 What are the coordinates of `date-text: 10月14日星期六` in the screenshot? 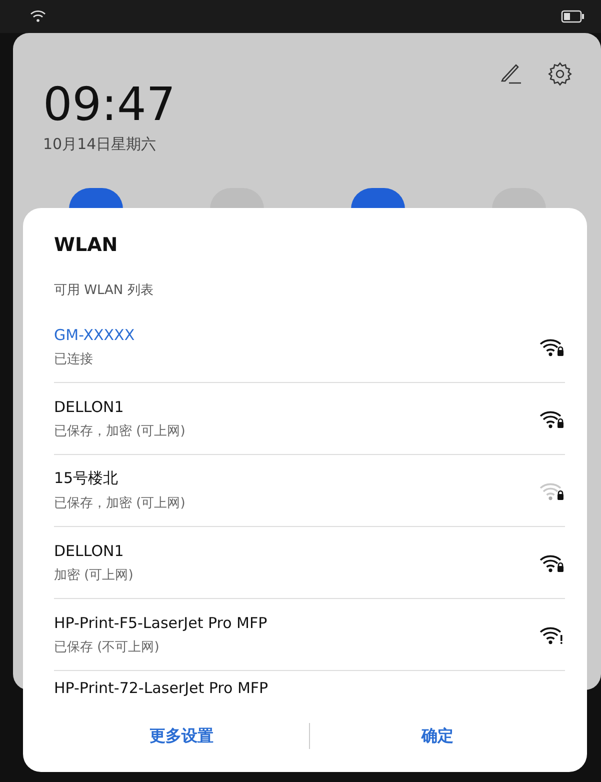 It's located at (99, 144).